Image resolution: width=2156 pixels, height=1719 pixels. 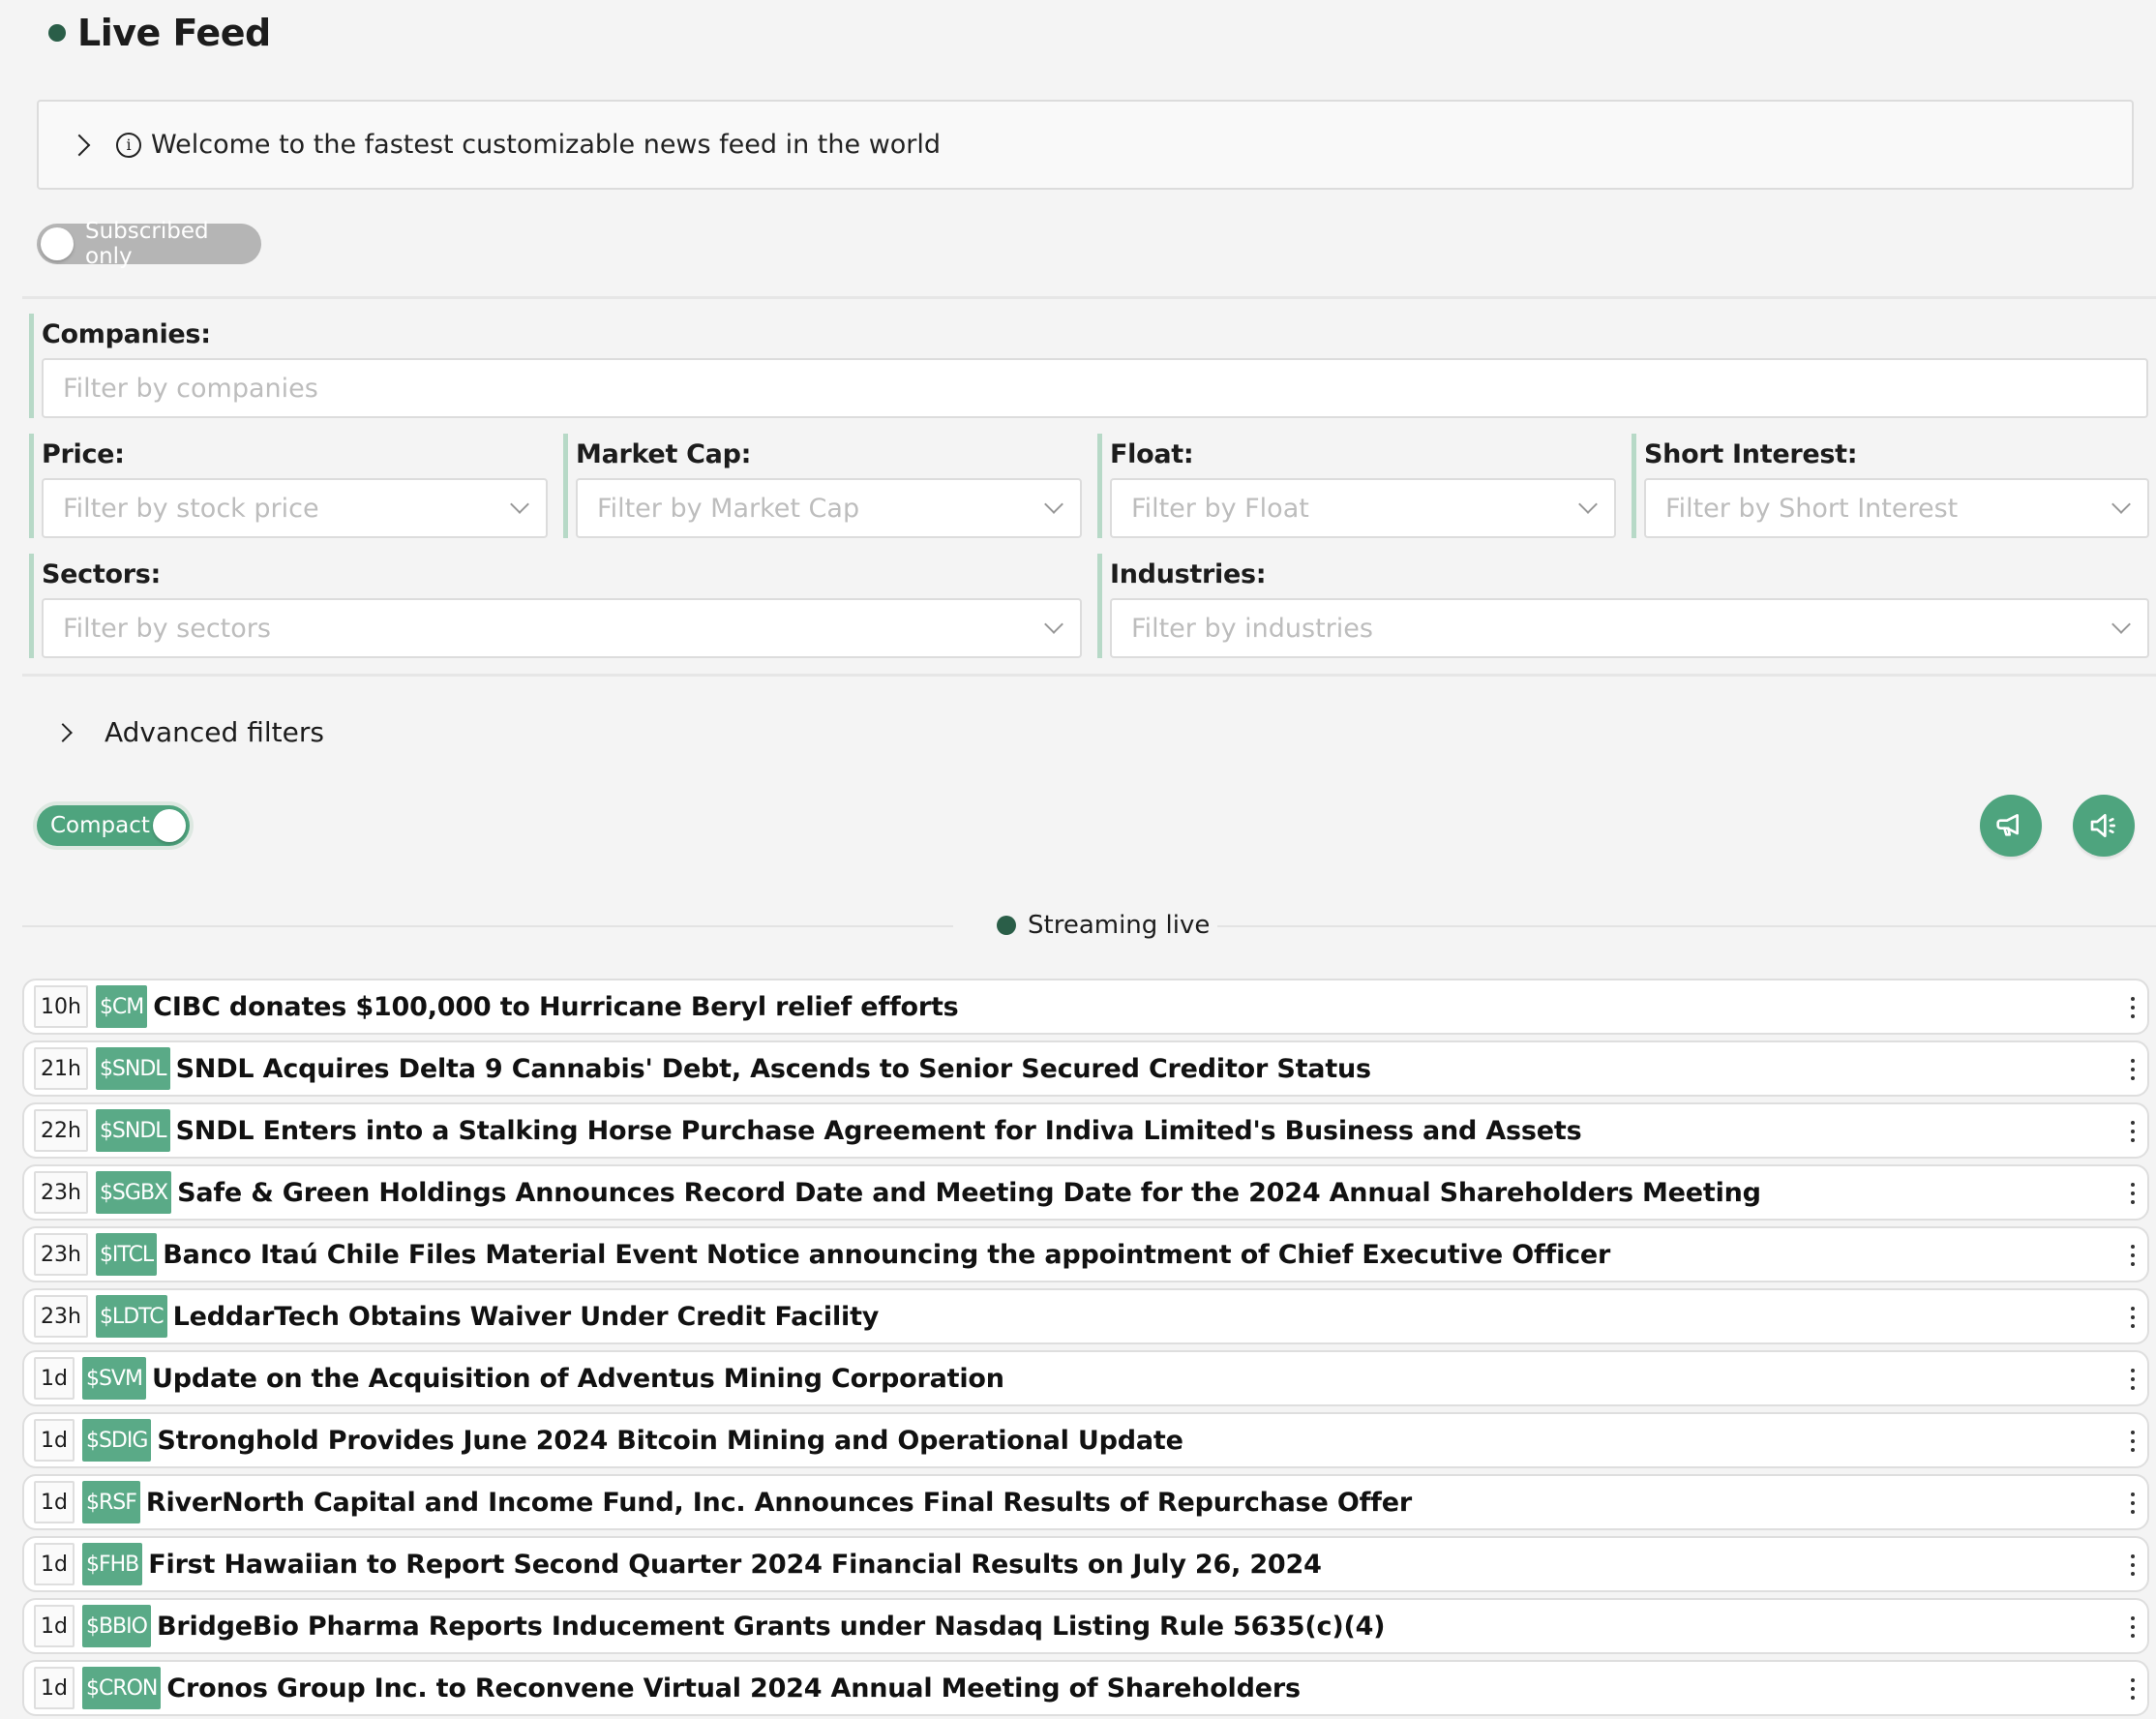 What do you see at coordinates (79, 145) in the screenshot?
I see `chevron-right-icon` at bounding box center [79, 145].